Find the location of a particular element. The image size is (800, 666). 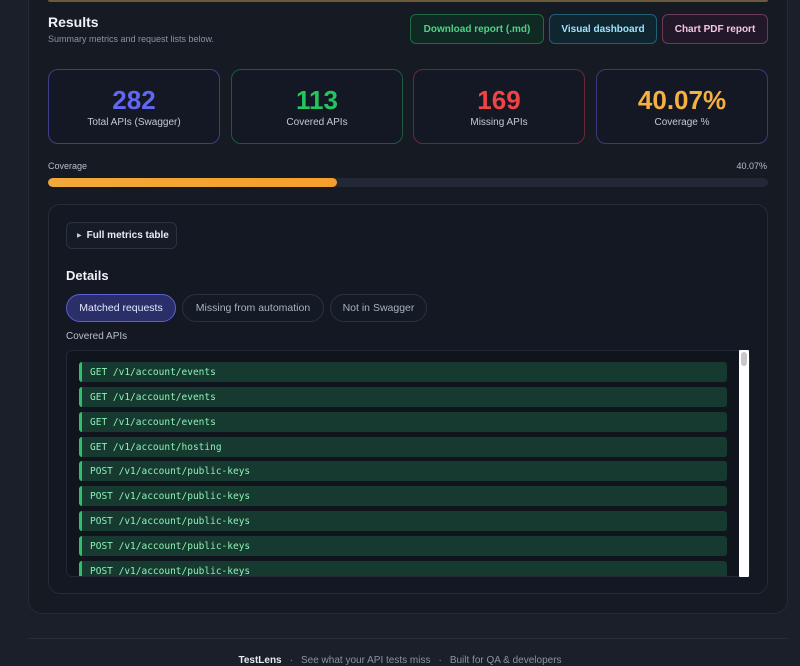

chart-pdf-report-button: Chart PDF report is located at coordinates (715, 29).